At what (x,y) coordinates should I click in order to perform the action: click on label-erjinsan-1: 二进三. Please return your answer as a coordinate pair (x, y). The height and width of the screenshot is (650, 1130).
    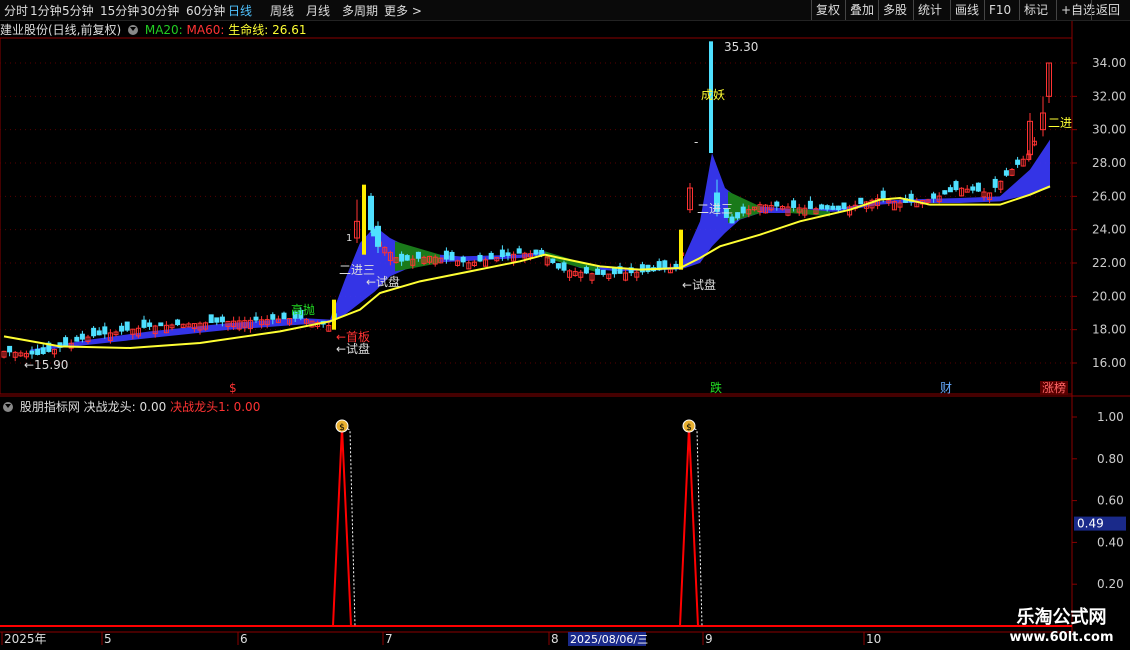
    Looking at the image, I should click on (357, 270).